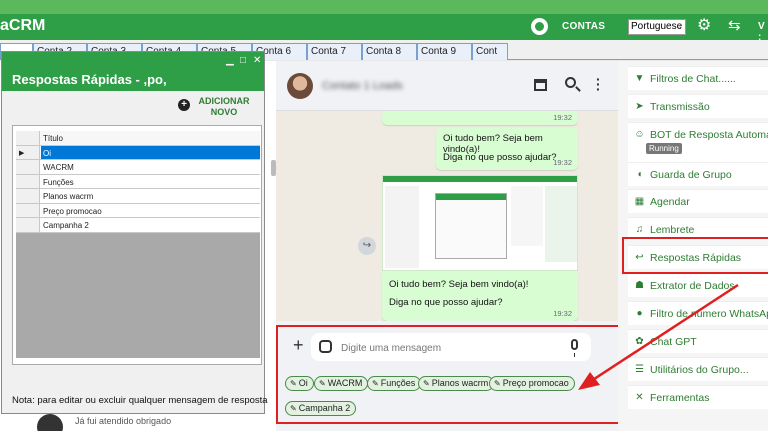 Image resolution: width=768 pixels, height=431 pixels. Describe the element at coordinates (661, 335) in the screenshot. I see `arrow-line` at that location.